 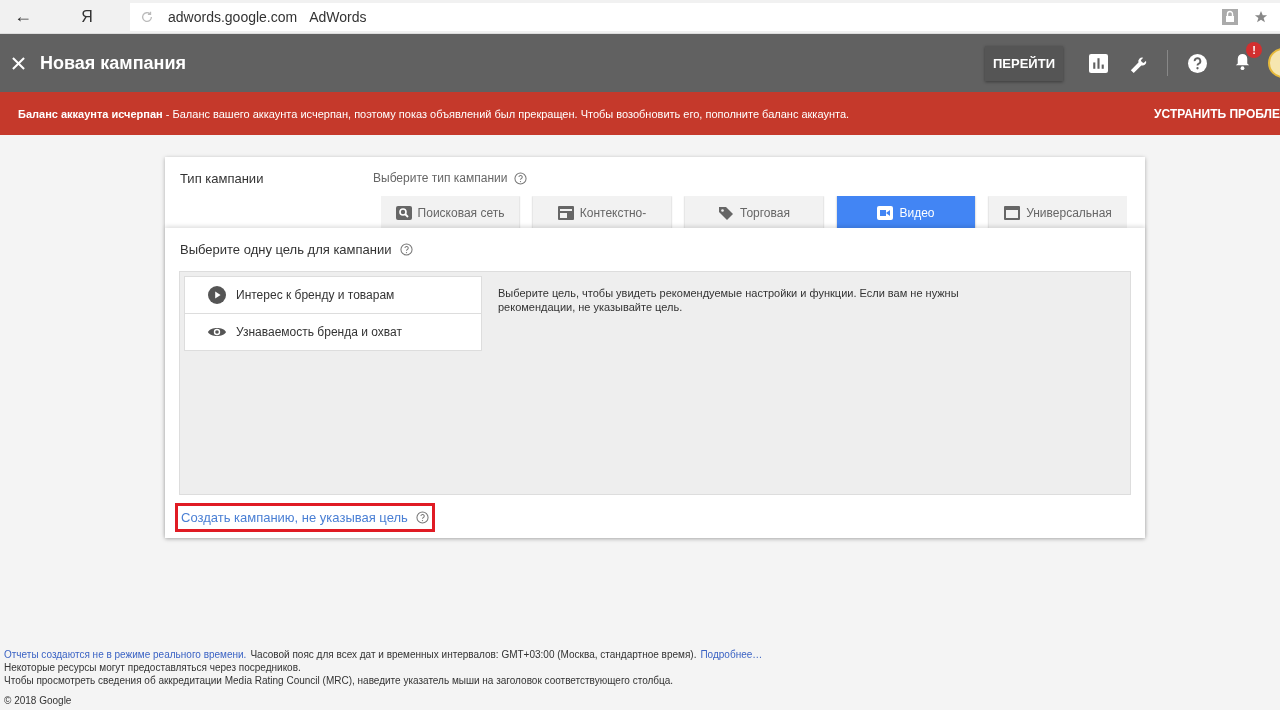 I want to click on address-bar: adwords.google.com AdWords, so click(x=705, y=16).